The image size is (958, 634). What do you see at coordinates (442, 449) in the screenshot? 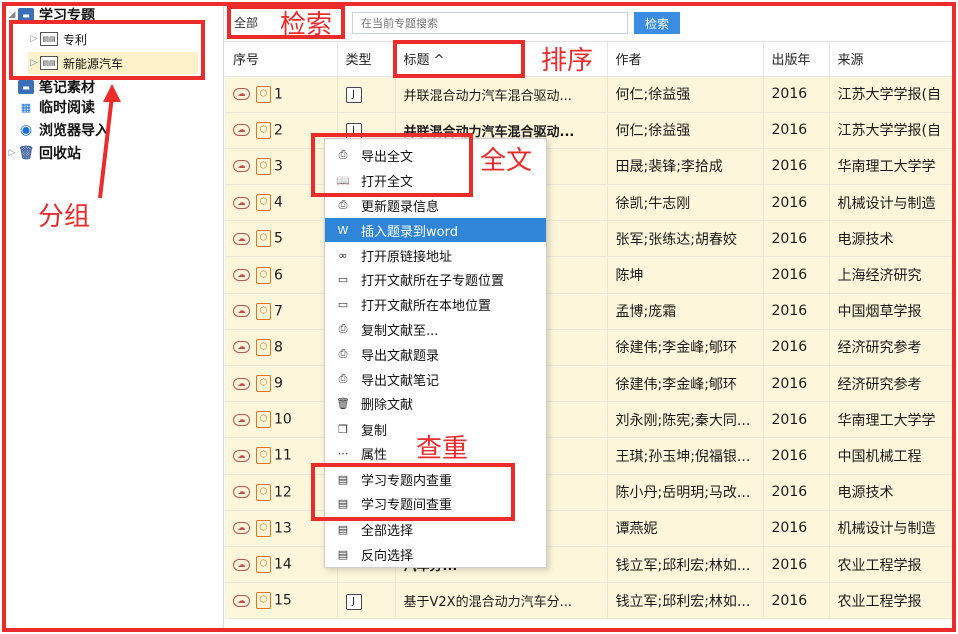
I see `annotation-dedupe-label: 查重` at bounding box center [442, 449].